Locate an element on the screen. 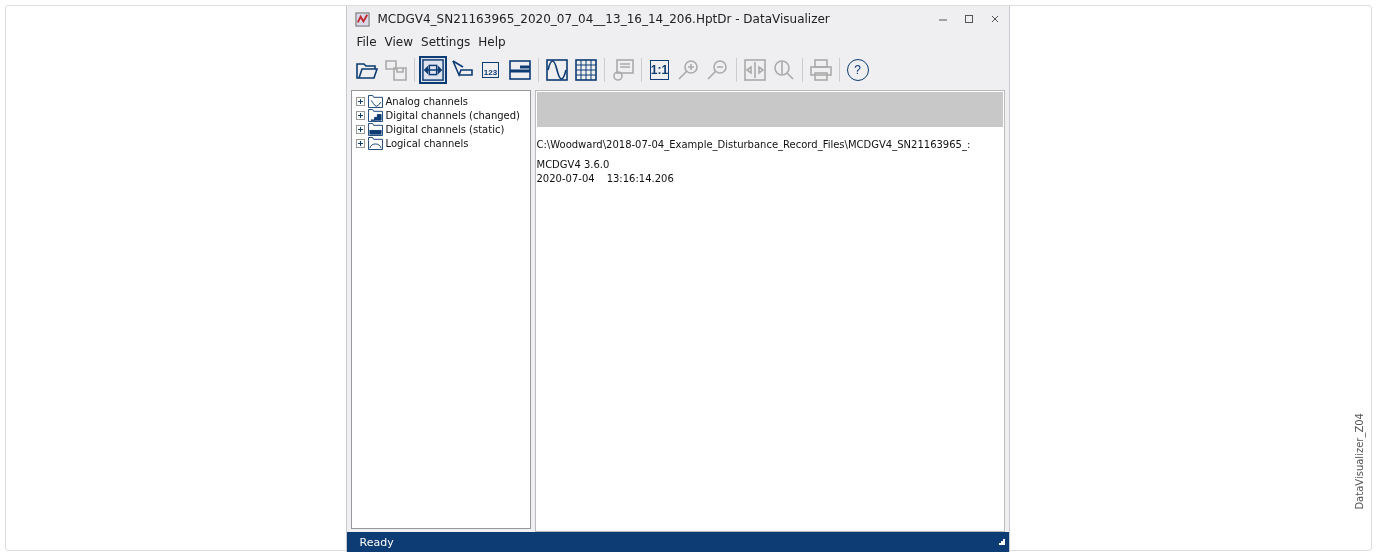 This screenshot has width=1377, height=558. window-title: MCDGV4_SN21163965_2020_07_04__13_16_14_206.HptDr - DataVisualizer is located at coordinates (604, 19).